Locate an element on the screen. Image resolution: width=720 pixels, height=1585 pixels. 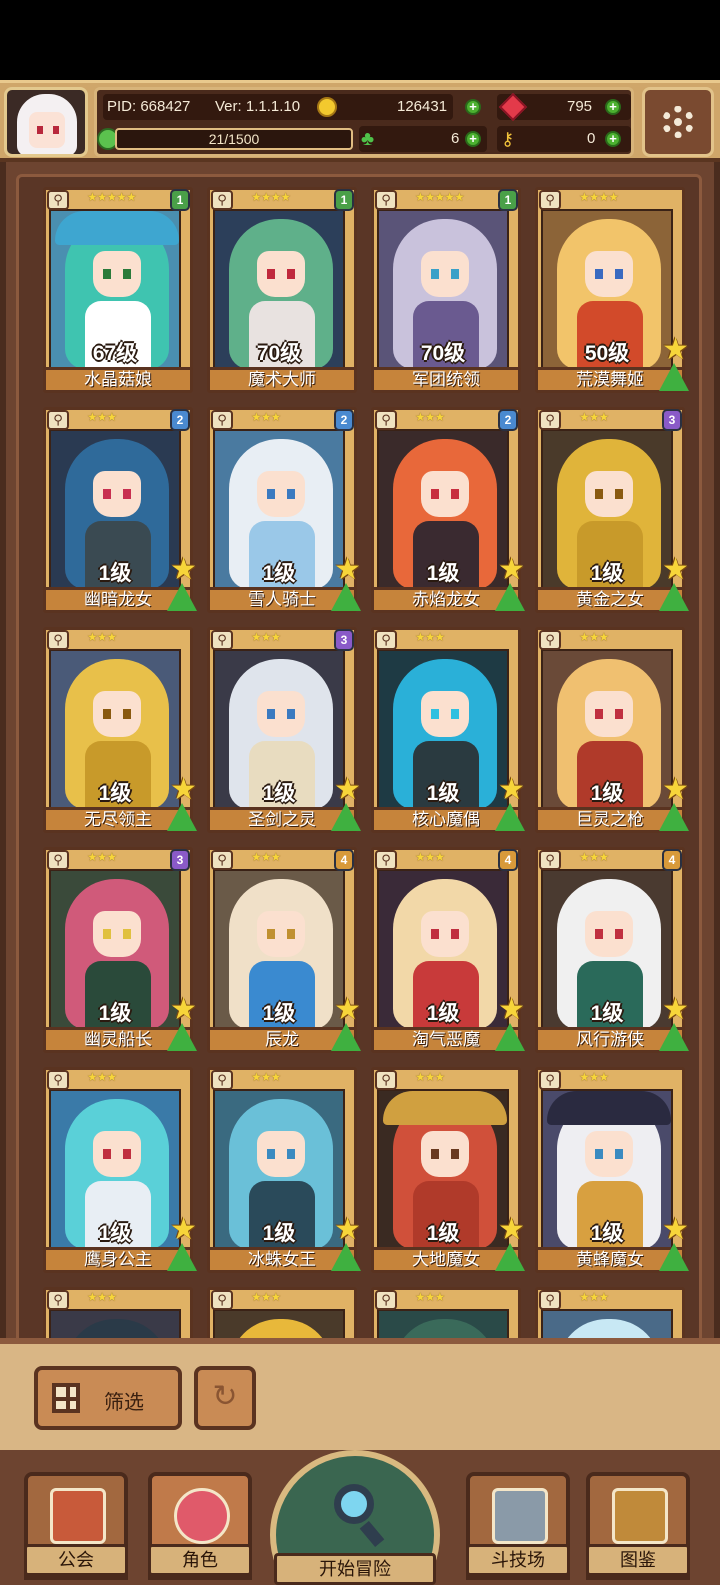
hero-card: ⚲ ★★★ 2 1级 幽暗龙女 ★ is located at coordinates (120, 511).